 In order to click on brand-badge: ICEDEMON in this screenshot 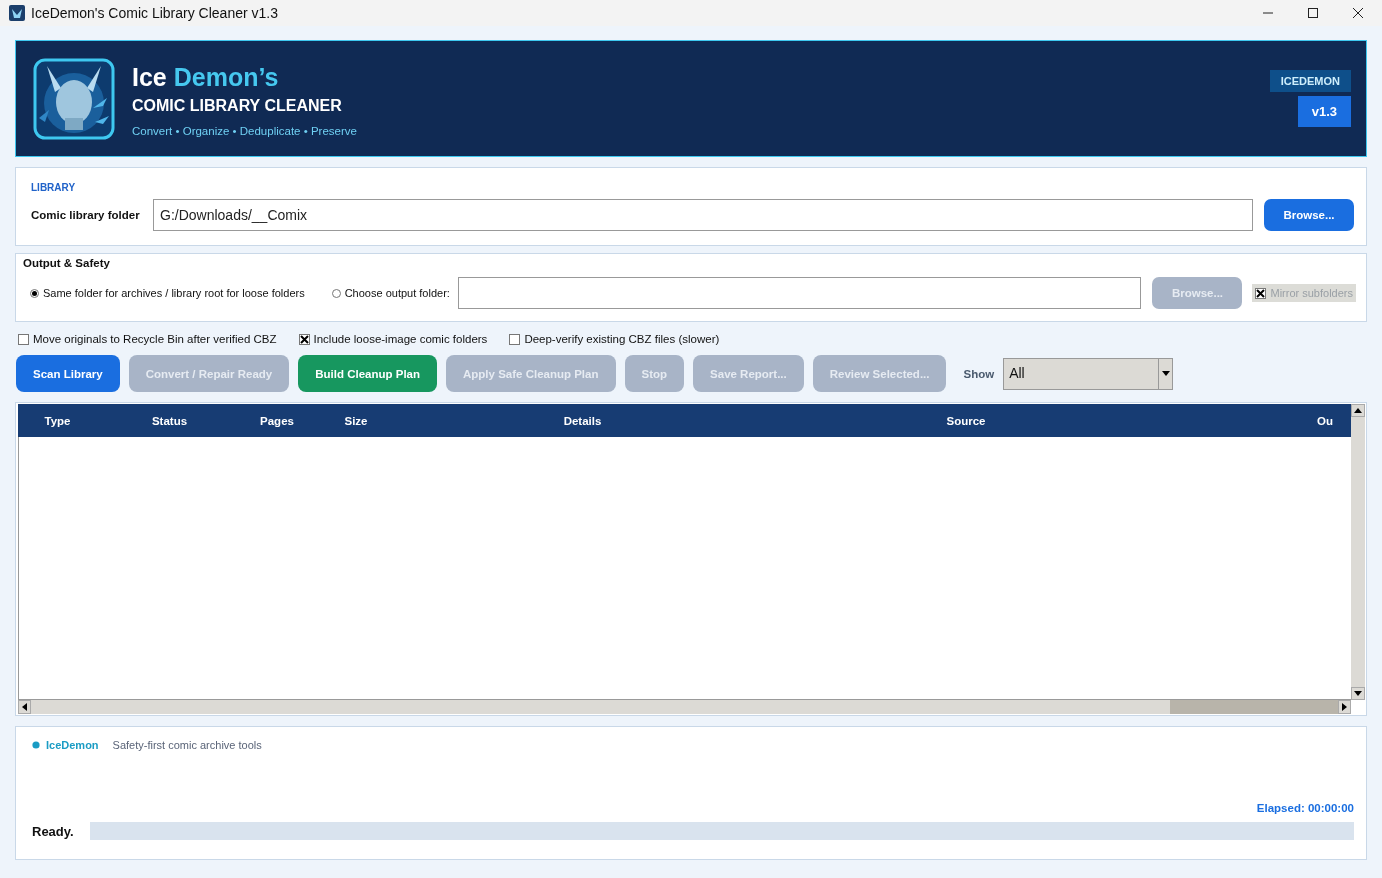, I will do `click(1310, 81)`.